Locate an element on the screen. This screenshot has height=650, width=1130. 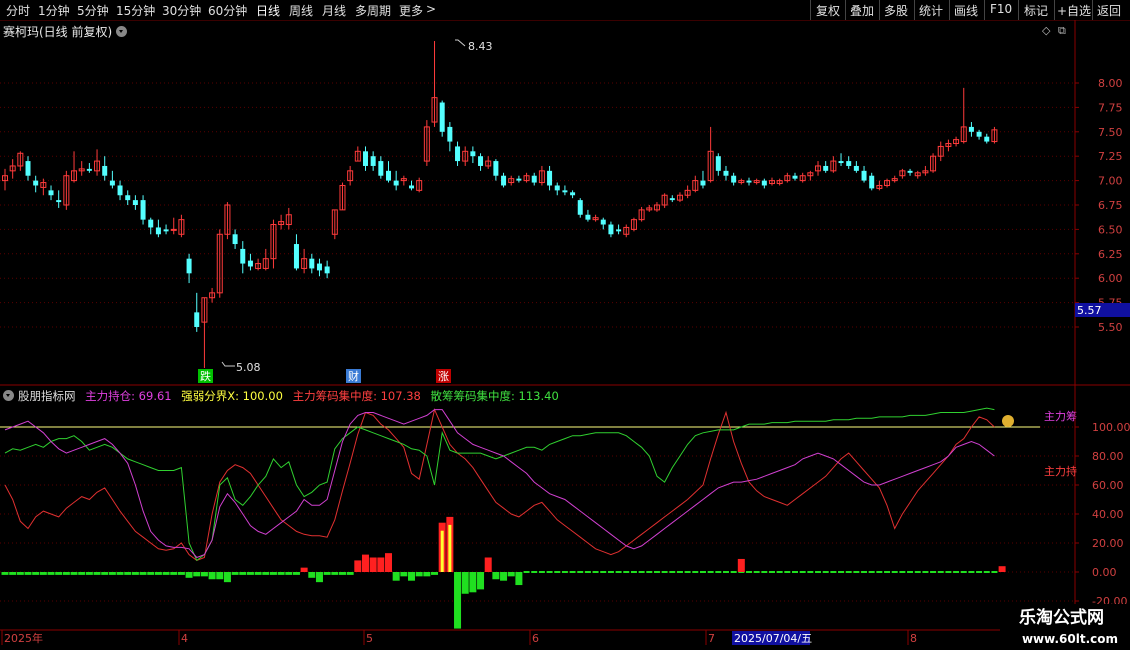
date-tick-label: 5 is located at coordinates (369, 638).